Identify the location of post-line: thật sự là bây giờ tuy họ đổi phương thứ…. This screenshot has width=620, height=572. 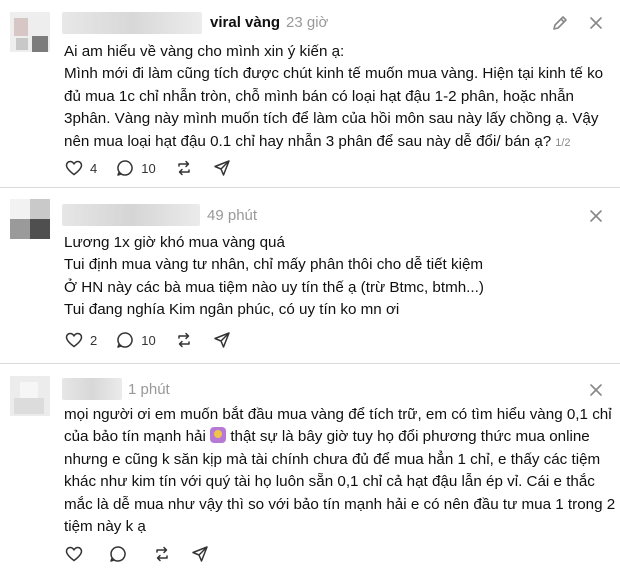
(408, 437).